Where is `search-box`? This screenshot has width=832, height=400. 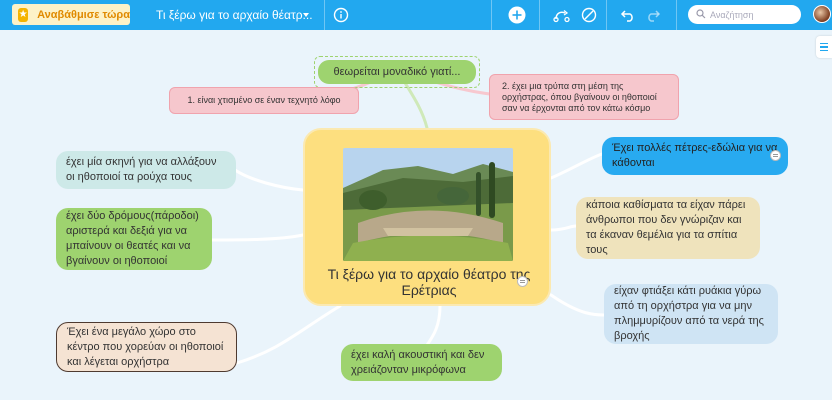
search-box is located at coordinates (744, 14).